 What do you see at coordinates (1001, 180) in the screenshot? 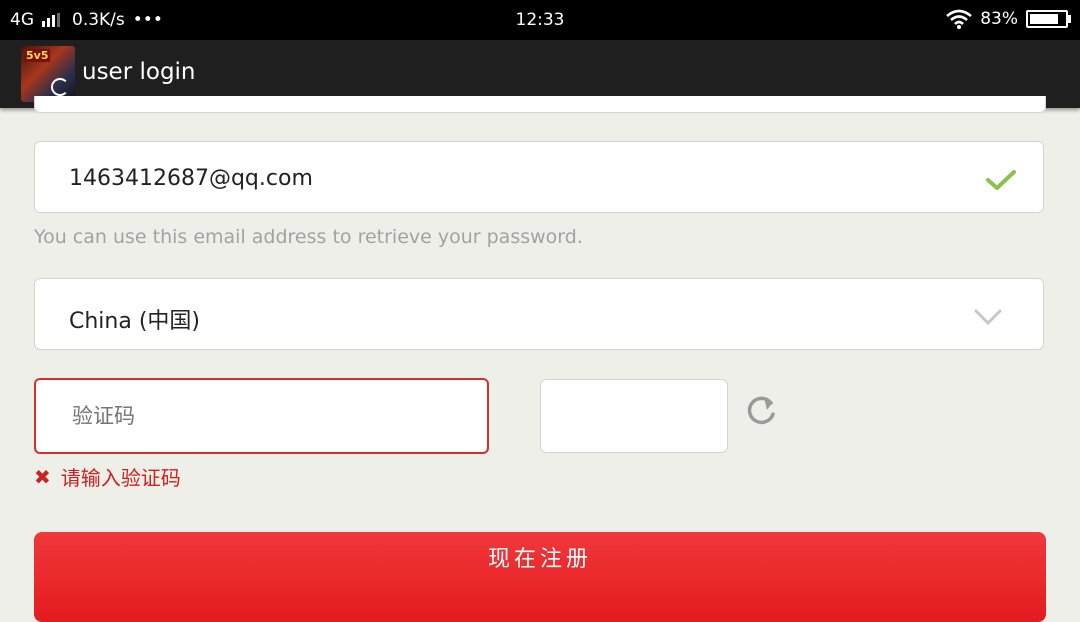
I see `checkmark-icon` at bounding box center [1001, 180].